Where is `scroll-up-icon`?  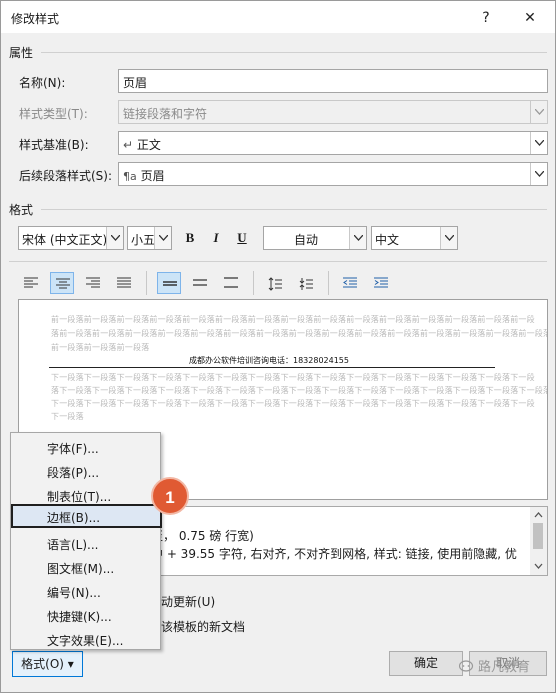 scroll-up-icon is located at coordinates (538, 515).